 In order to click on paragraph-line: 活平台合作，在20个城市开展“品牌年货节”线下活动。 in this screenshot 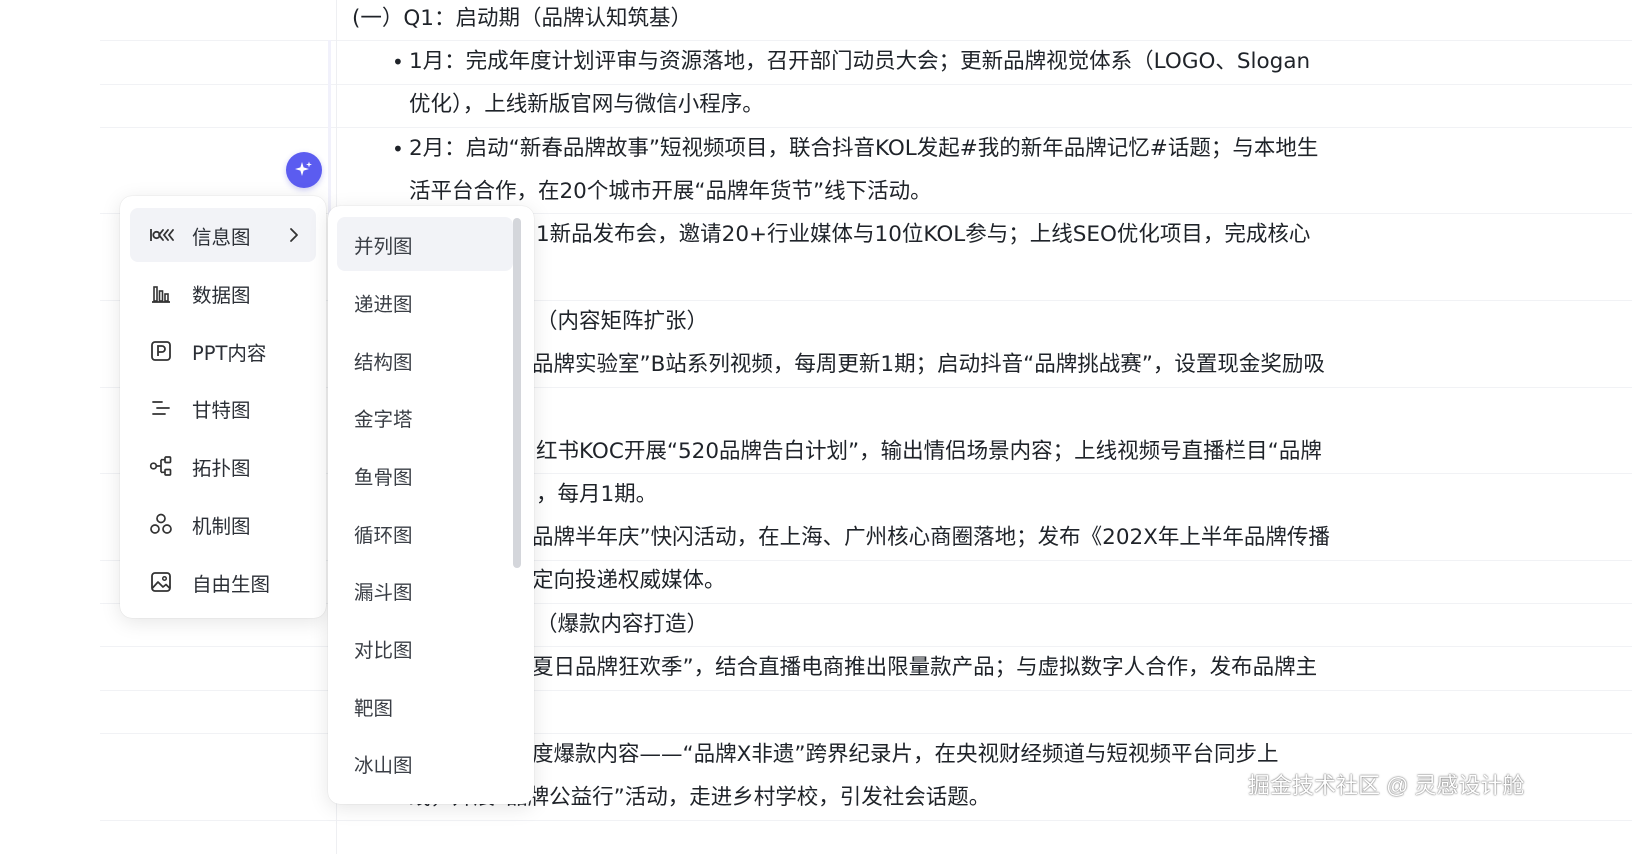, I will do `click(670, 191)`.